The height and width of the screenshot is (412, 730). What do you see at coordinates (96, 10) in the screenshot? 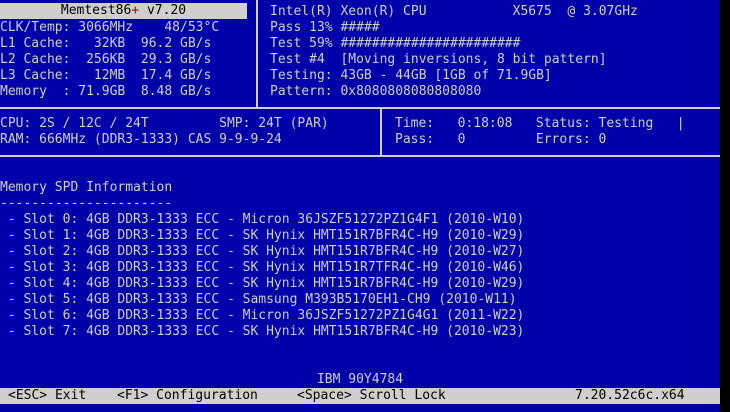
I see `app-name: Memtest86` at bounding box center [96, 10].